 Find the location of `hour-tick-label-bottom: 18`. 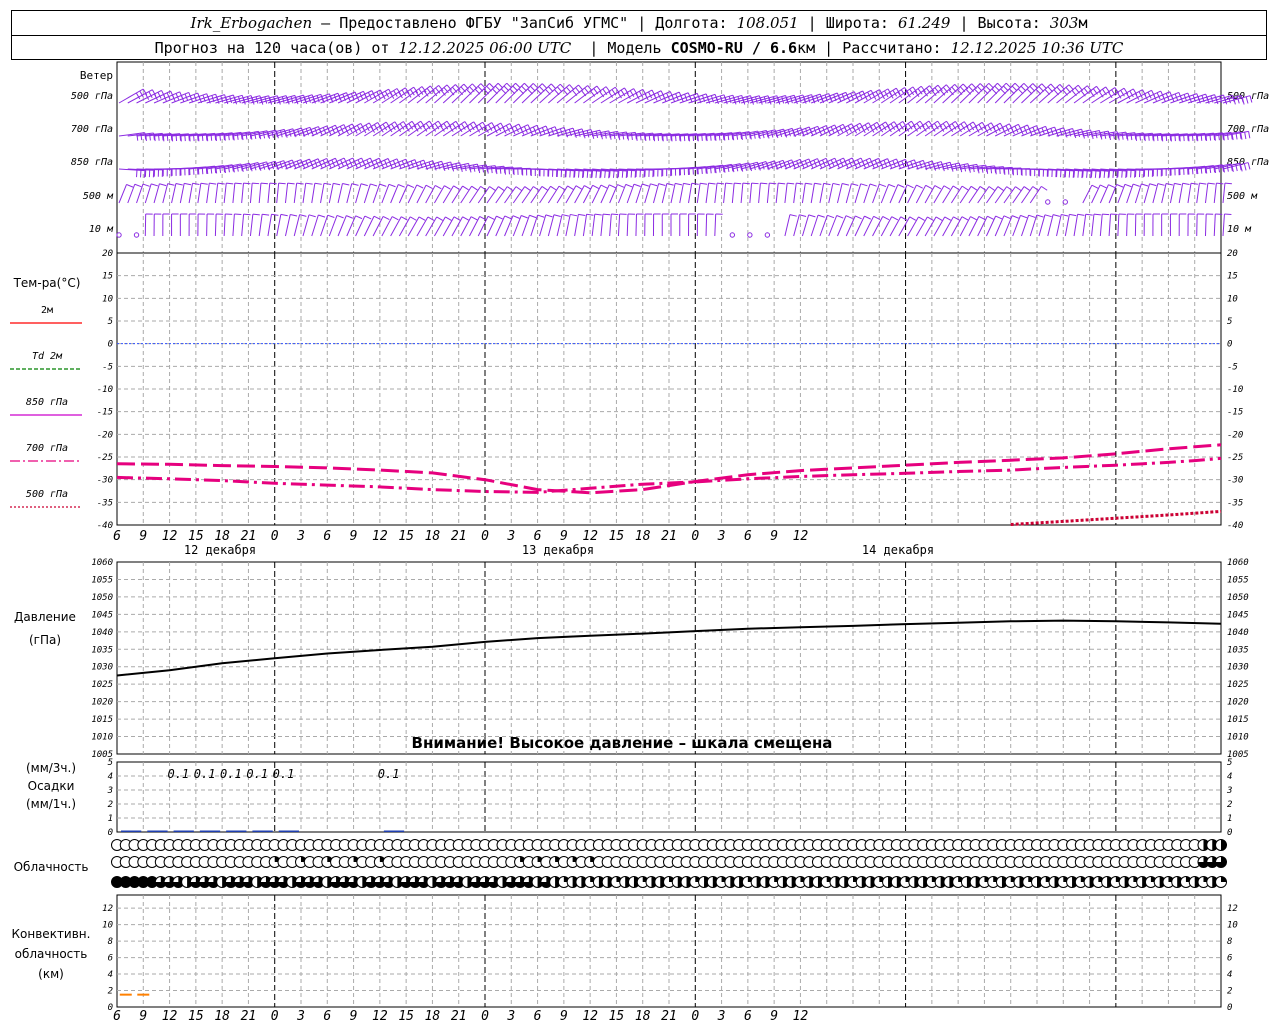

hour-tick-label-bottom: 18 is located at coordinates (222, 1016).